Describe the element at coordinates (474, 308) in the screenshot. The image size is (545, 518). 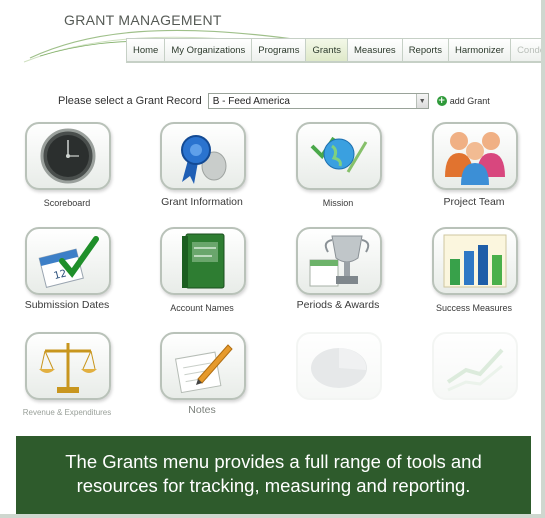
I see `tile-label: Success Measures` at that location.